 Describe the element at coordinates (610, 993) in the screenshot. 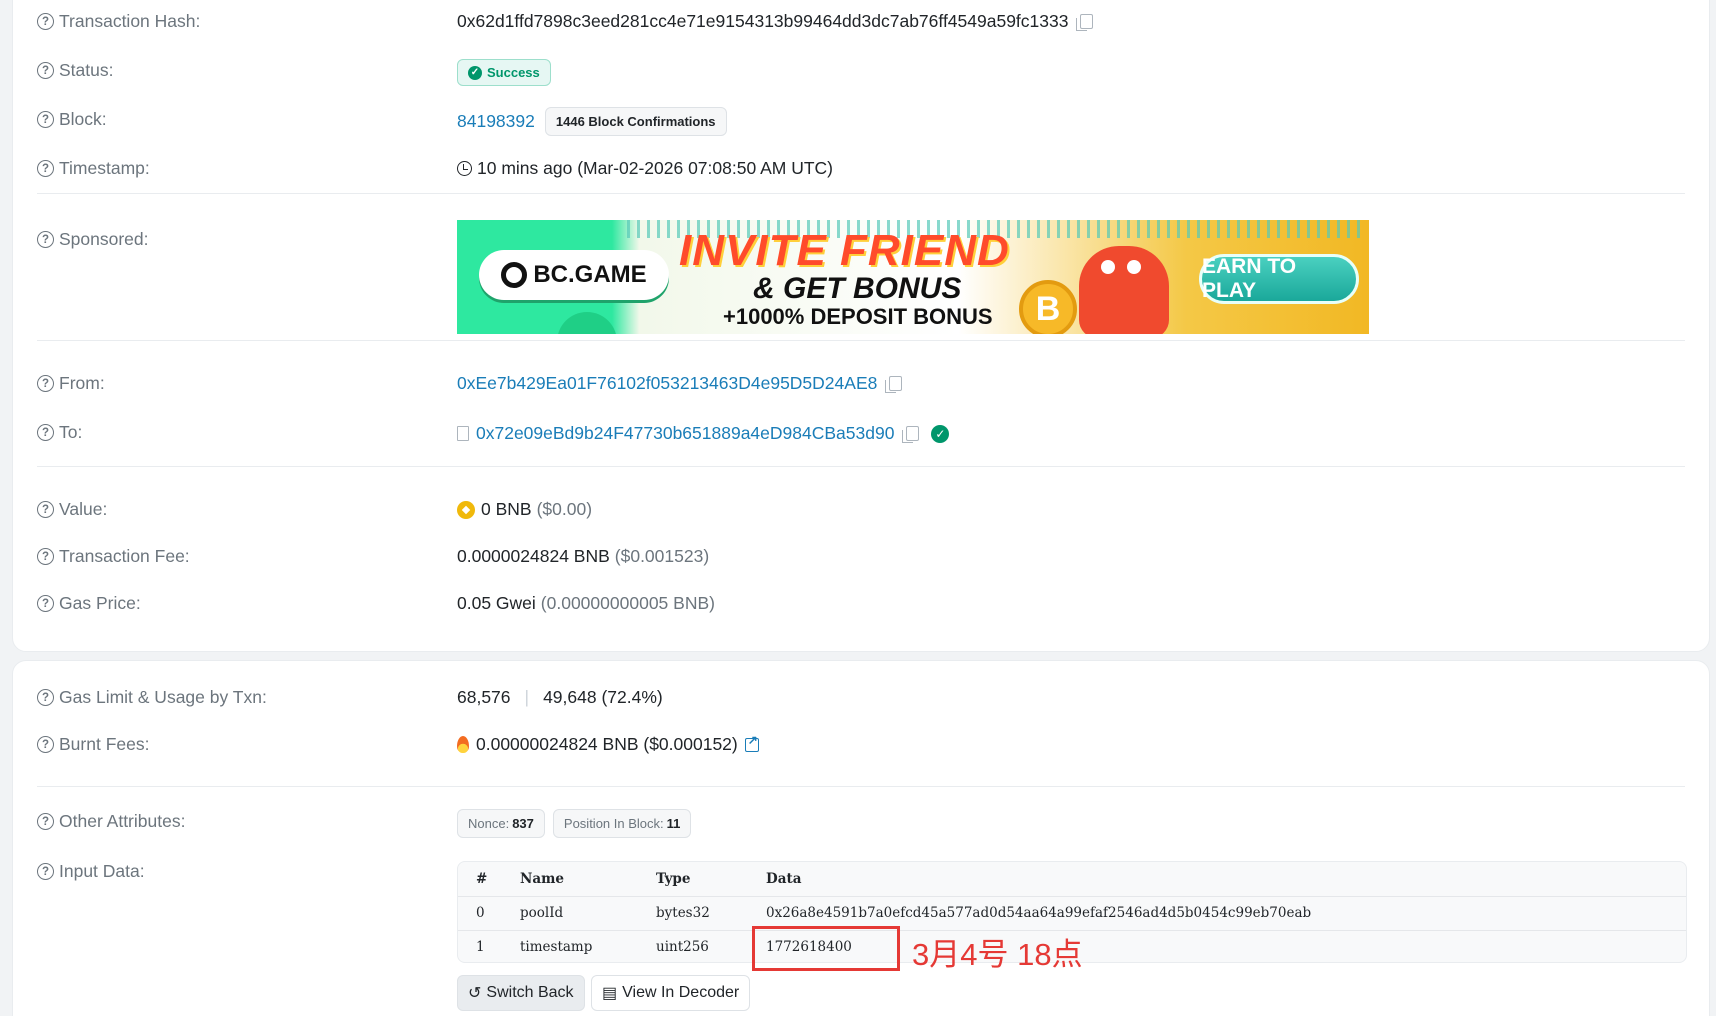

I see `document-icon: ▤` at that location.